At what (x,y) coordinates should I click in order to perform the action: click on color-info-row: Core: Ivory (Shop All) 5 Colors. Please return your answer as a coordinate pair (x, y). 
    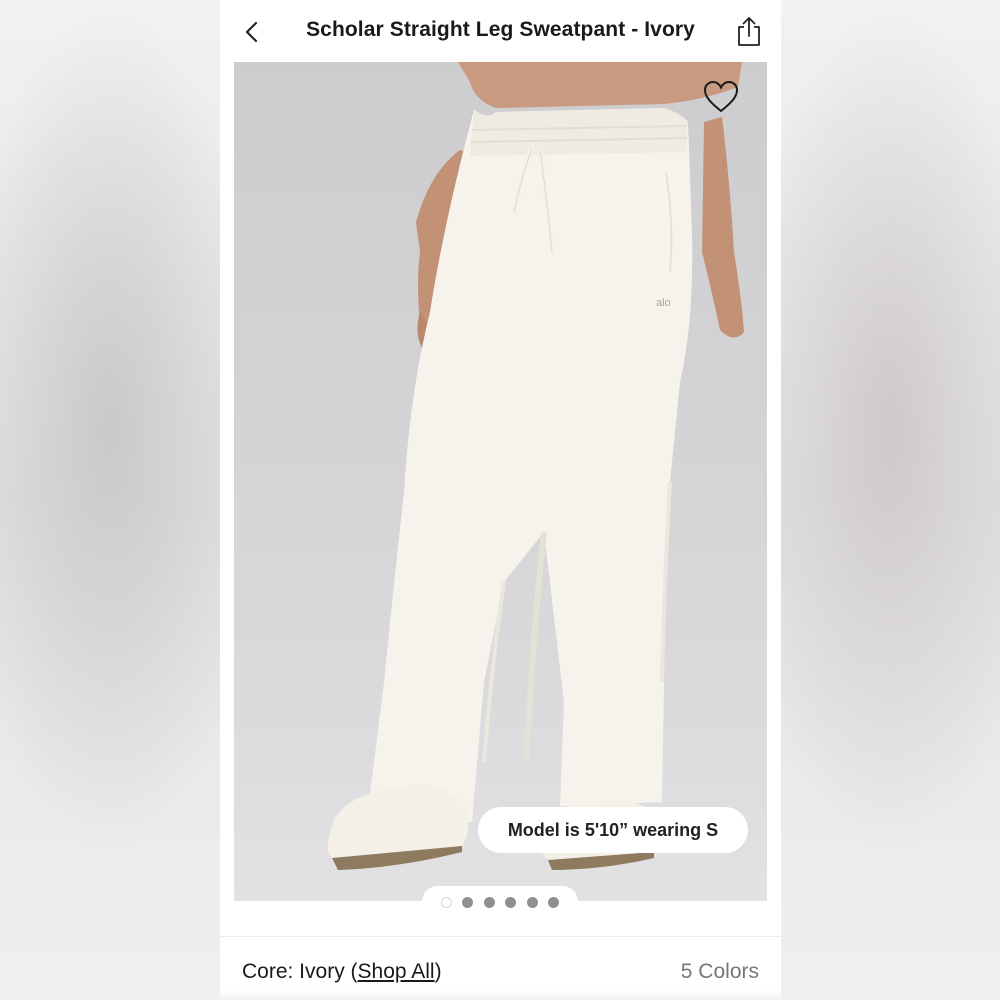
    Looking at the image, I should click on (500, 972).